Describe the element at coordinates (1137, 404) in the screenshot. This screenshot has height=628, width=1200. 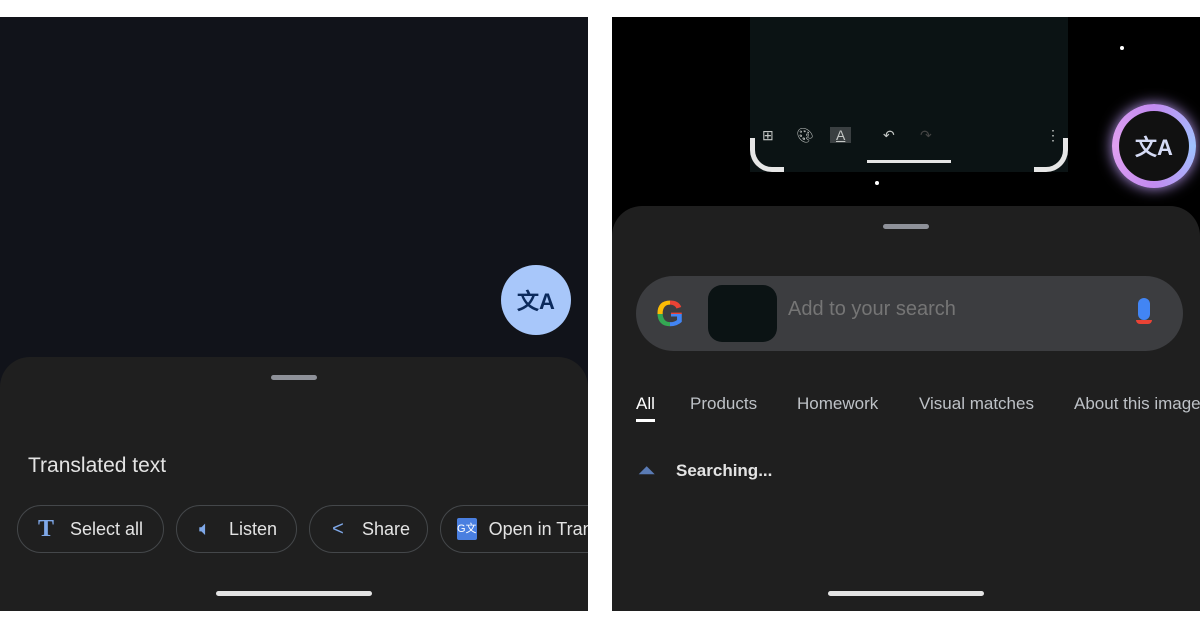
I see `tab-about-this-image: About this image` at that location.